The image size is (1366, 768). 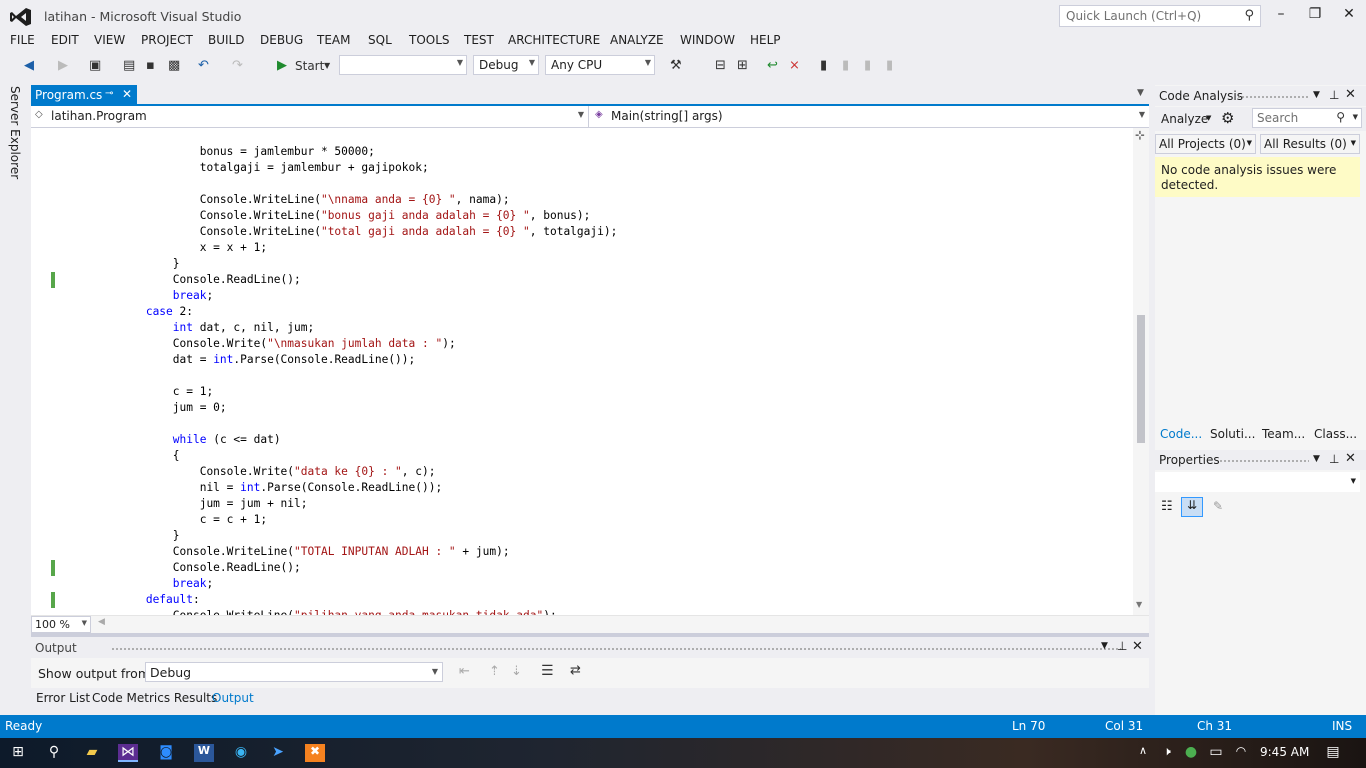 I want to click on windows-start-icon: ⊞, so click(x=18, y=753).